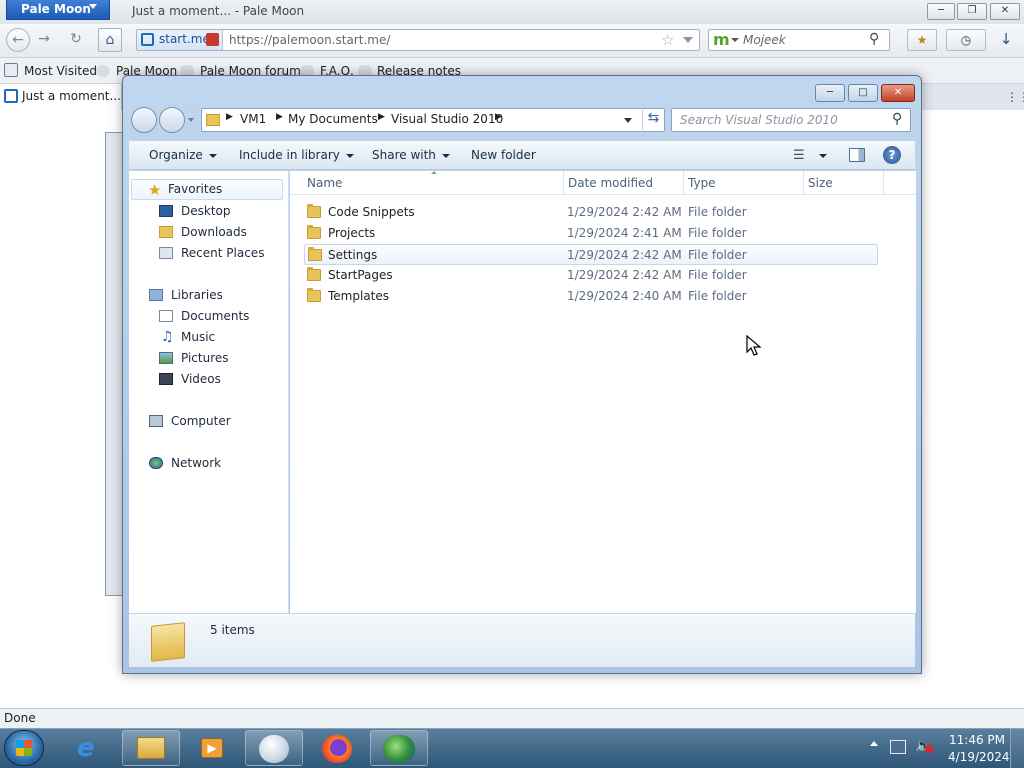 The image size is (1024, 768). What do you see at coordinates (823, 156) in the screenshot?
I see `view-dropdown-icon` at bounding box center [823, 156].